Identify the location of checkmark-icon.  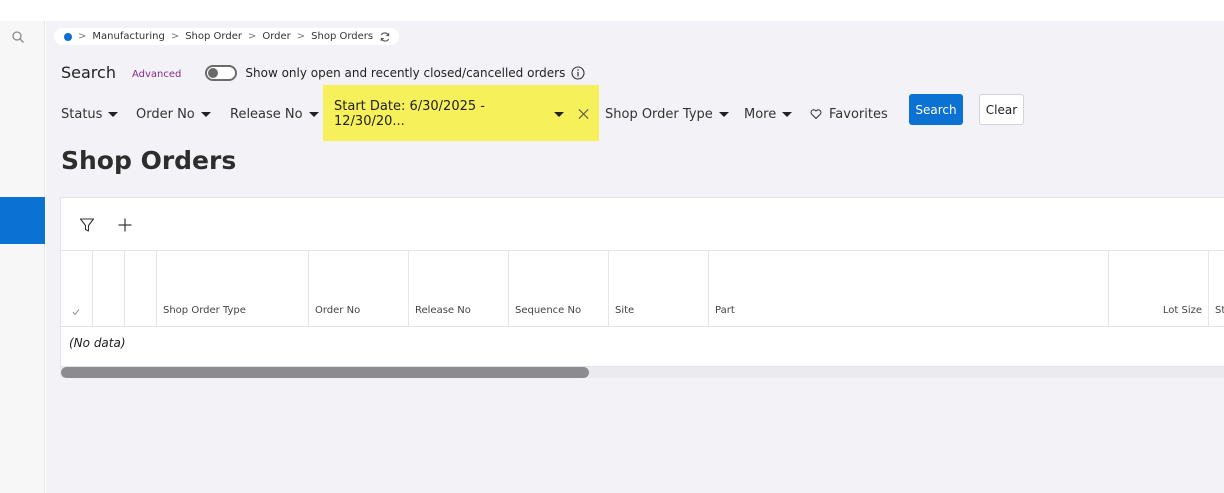
(76, 312).